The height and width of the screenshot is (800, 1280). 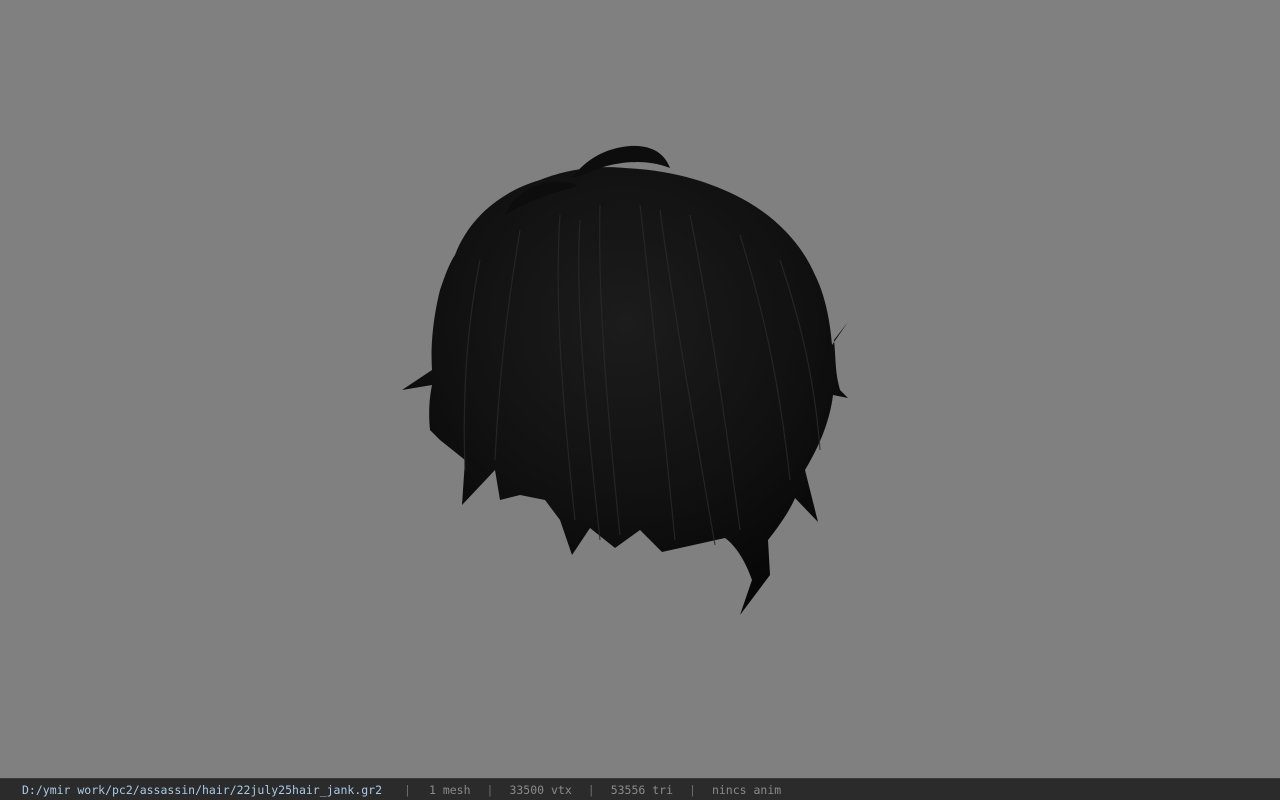 I want to click on mesh-count: 1 mesh, so click(x=449, y=789).